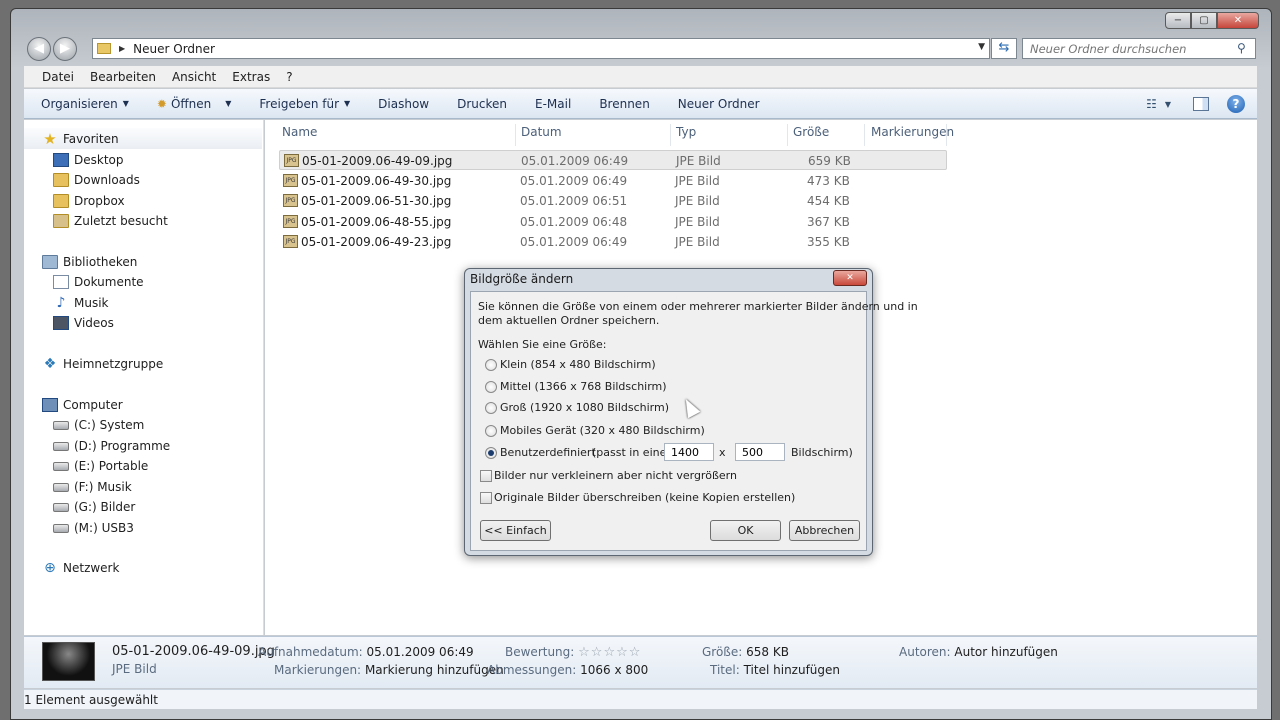 The width and height of the screenshot is (1280, 720). Describe the element at coordinates (491, 453) in the screenshot. I see `radio-custom` at that location.